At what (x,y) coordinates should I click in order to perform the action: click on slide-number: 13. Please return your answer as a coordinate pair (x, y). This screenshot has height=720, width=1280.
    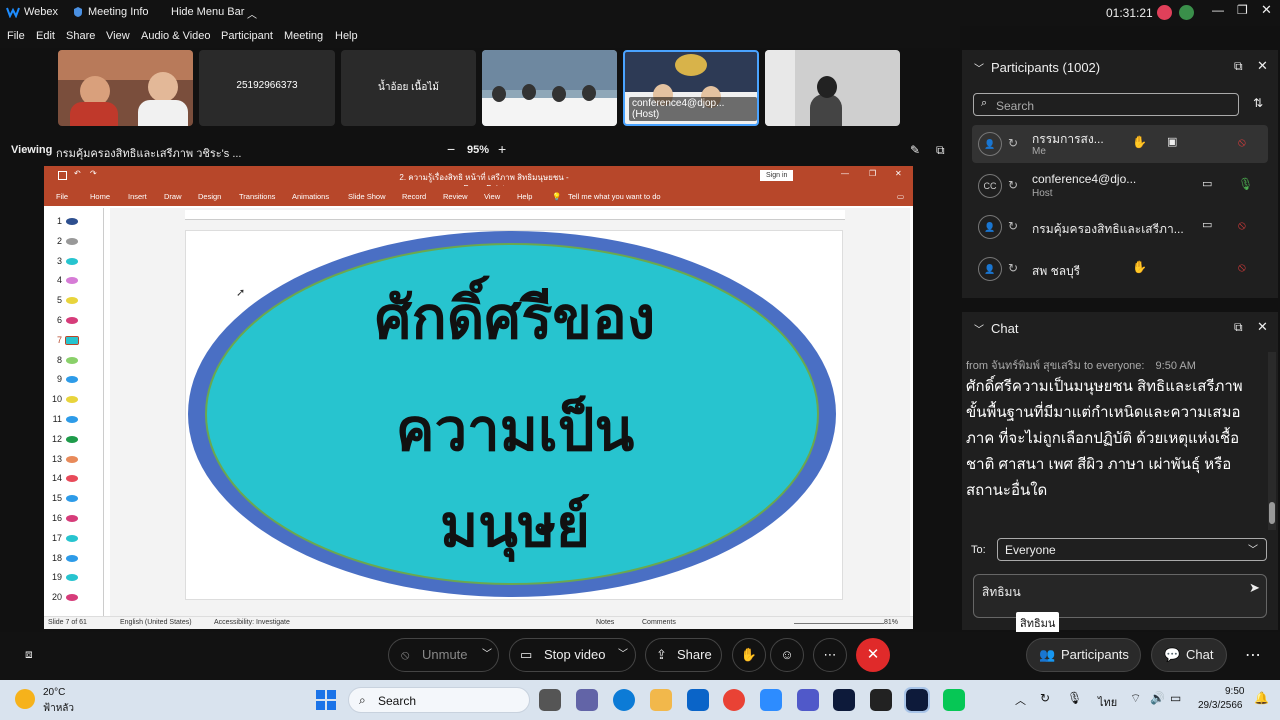
    Looking at the image, I should click on (55, 459).